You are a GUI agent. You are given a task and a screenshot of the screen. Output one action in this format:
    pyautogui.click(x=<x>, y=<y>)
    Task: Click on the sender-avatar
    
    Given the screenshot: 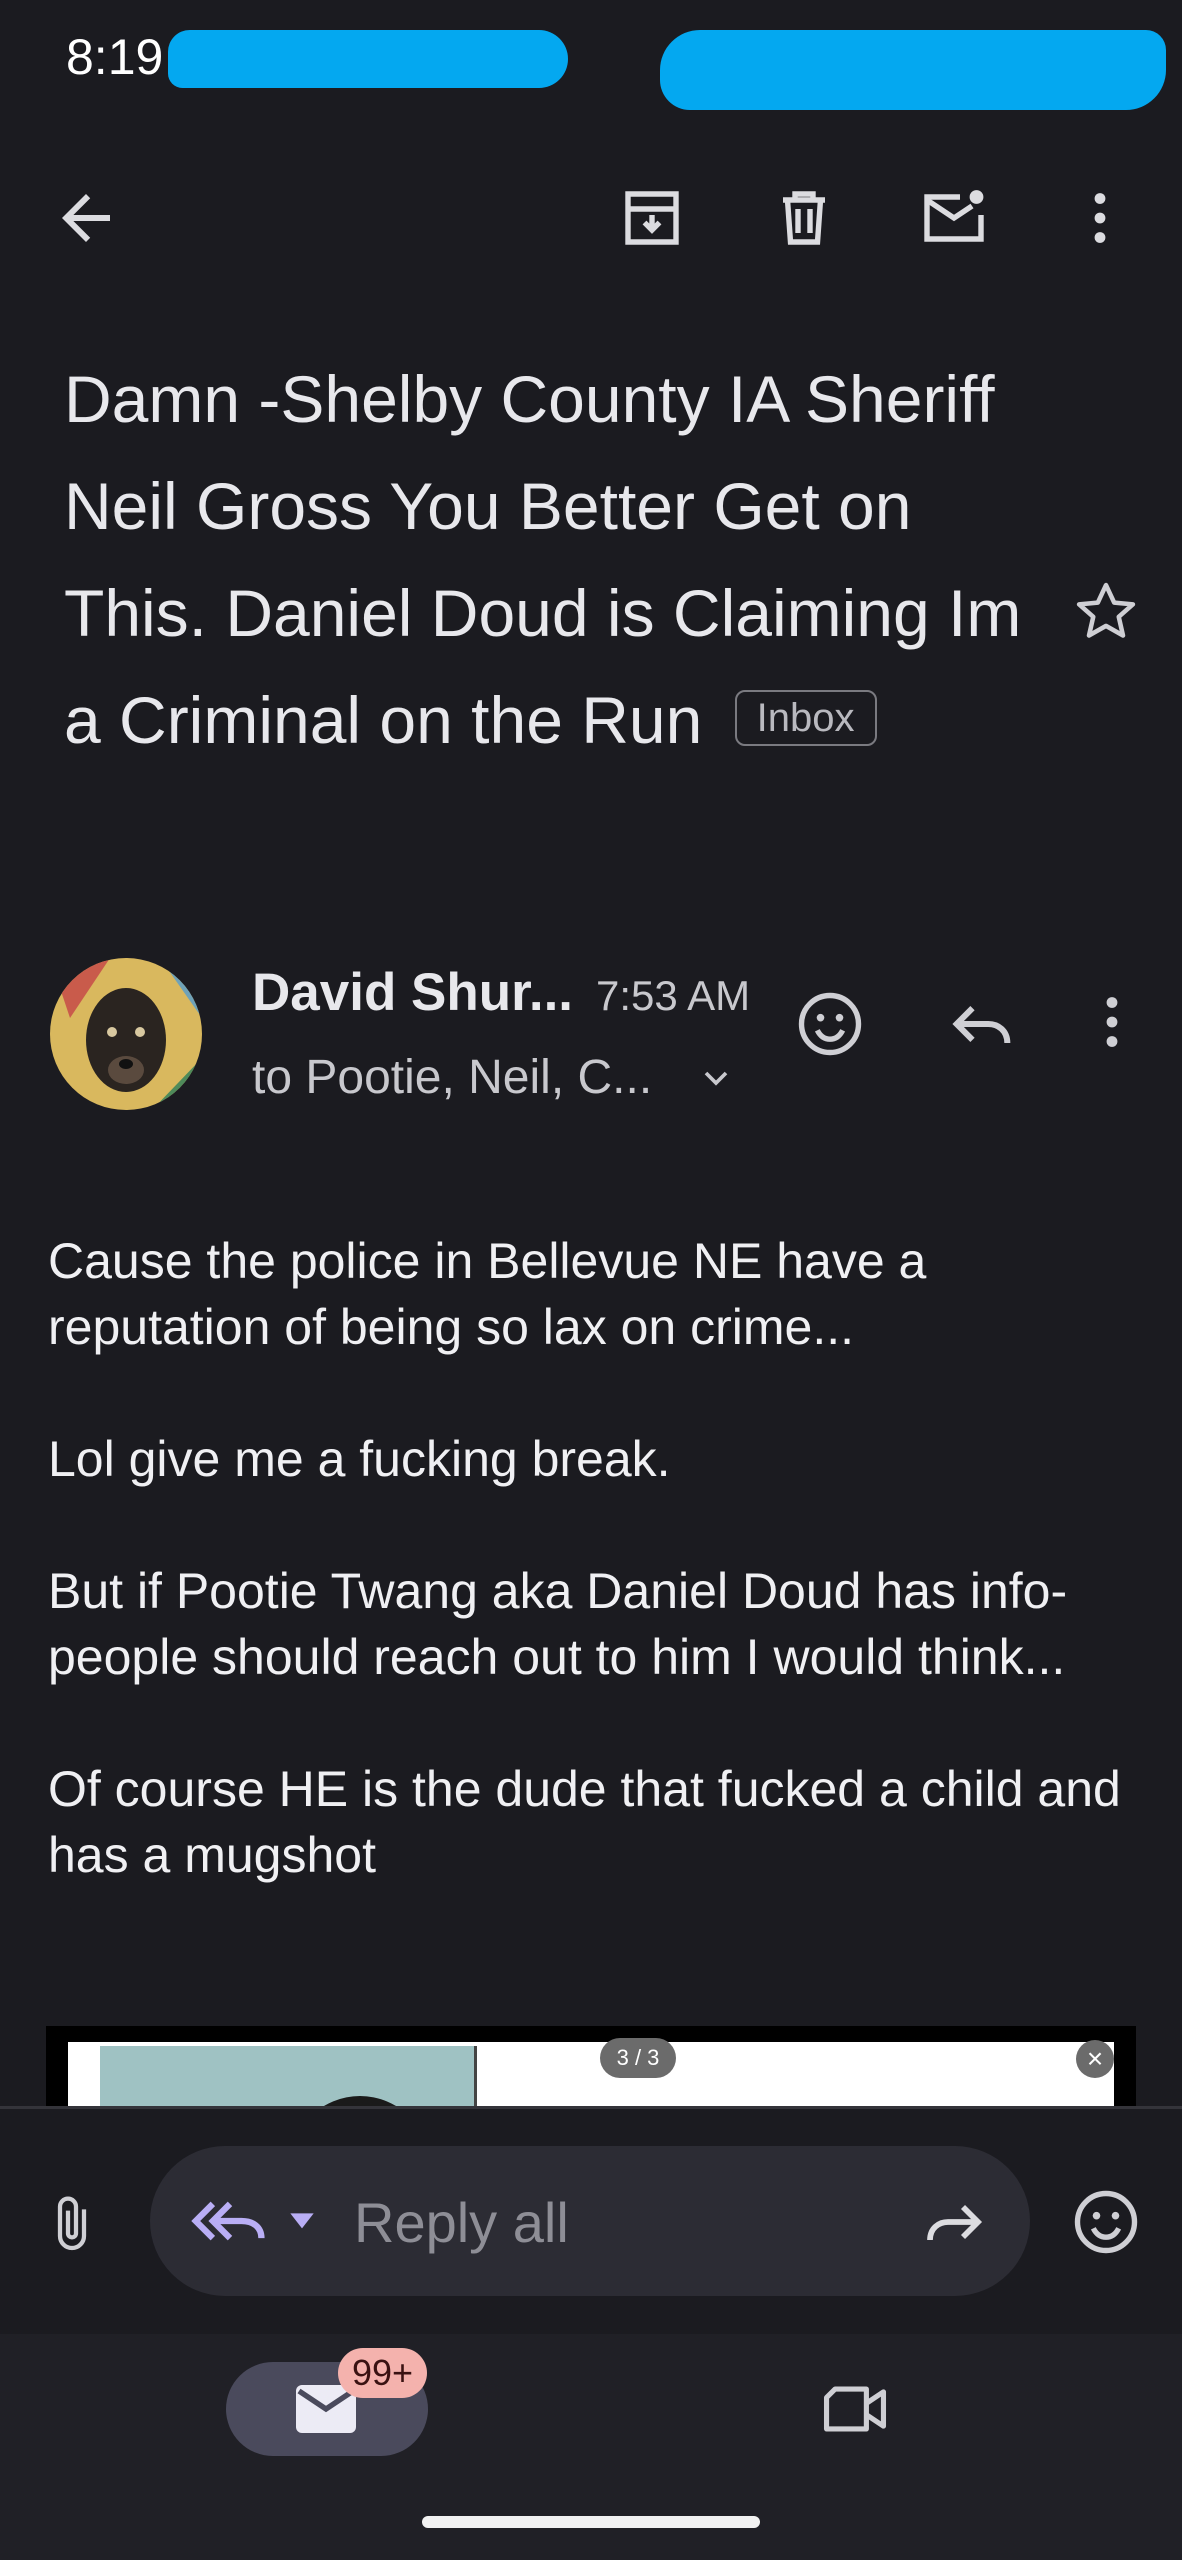 What is the action you would take?
    pyautogui.click(x=126, y=1034)
    